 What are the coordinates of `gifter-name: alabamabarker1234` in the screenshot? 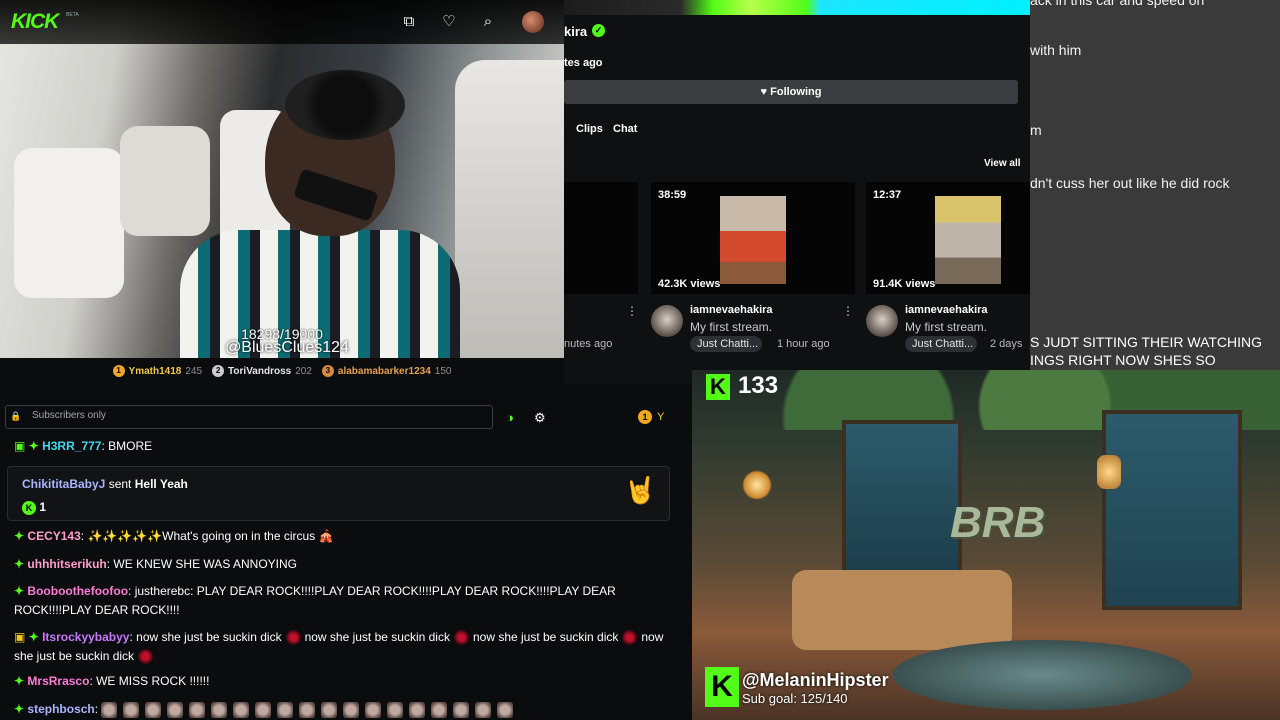 It's located at (384, 371).